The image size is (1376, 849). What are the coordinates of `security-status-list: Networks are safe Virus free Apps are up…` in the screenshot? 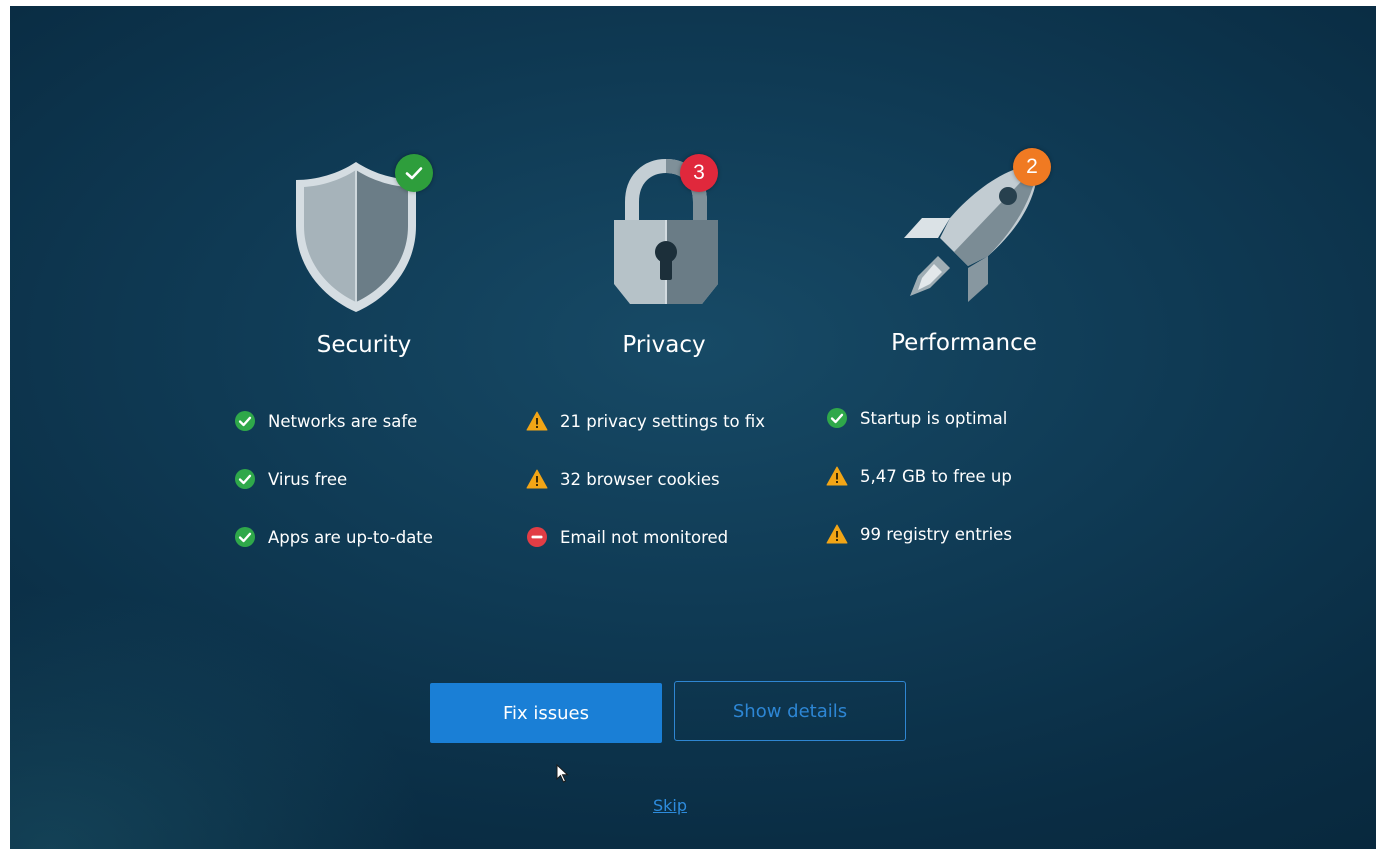 It's located at (333, 479).